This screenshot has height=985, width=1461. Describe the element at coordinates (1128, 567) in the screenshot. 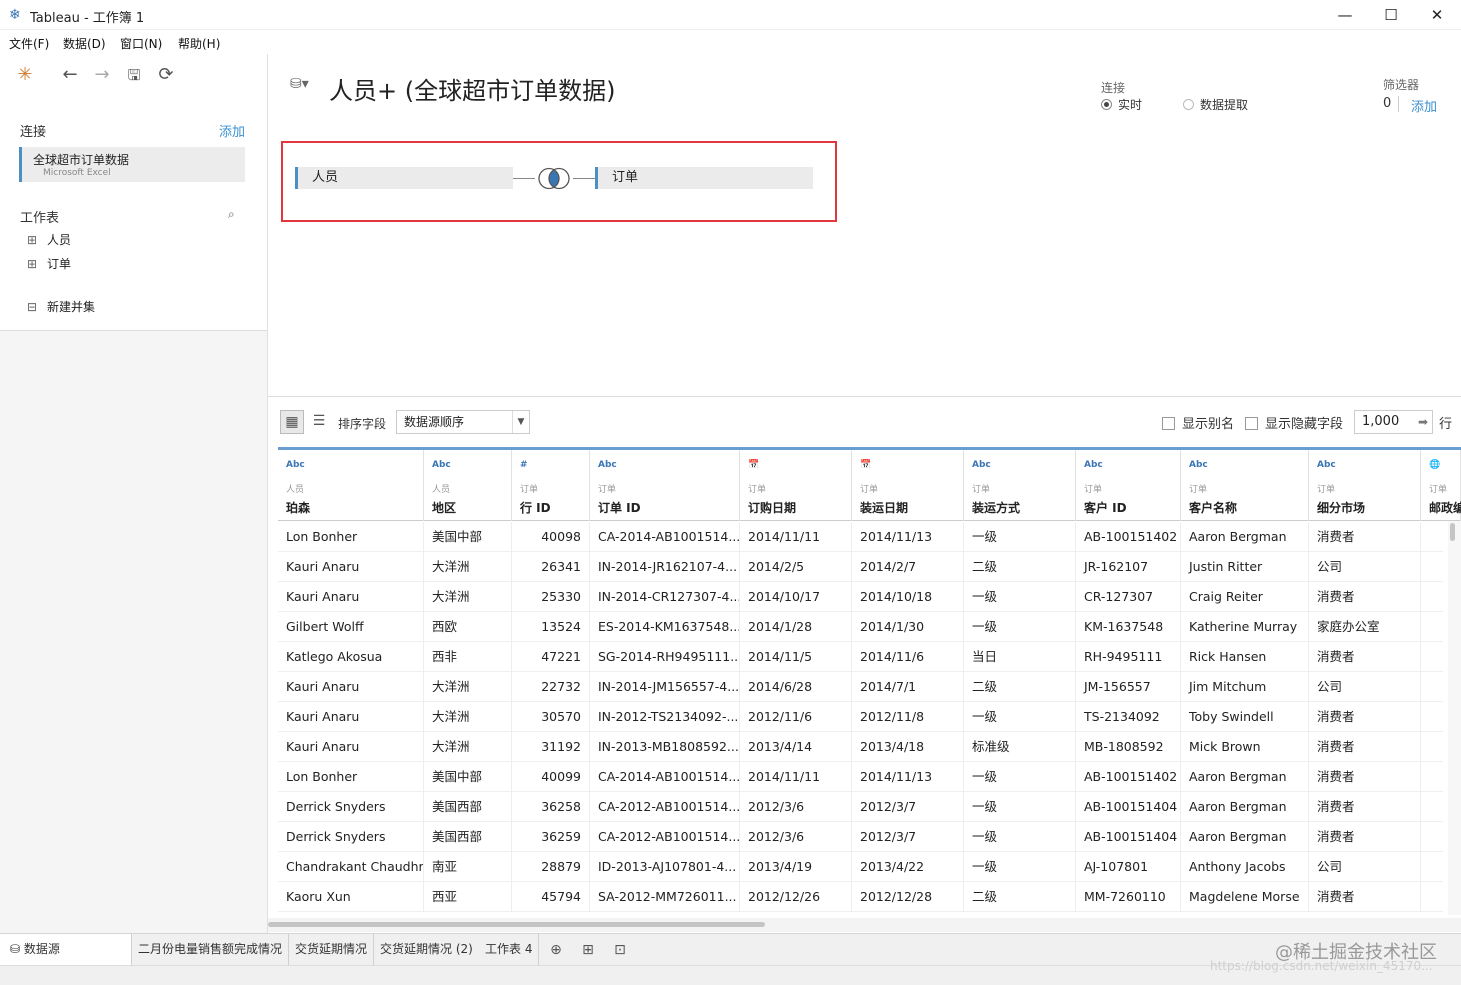

I see `cell-customer-id: JR-162107` at that location.